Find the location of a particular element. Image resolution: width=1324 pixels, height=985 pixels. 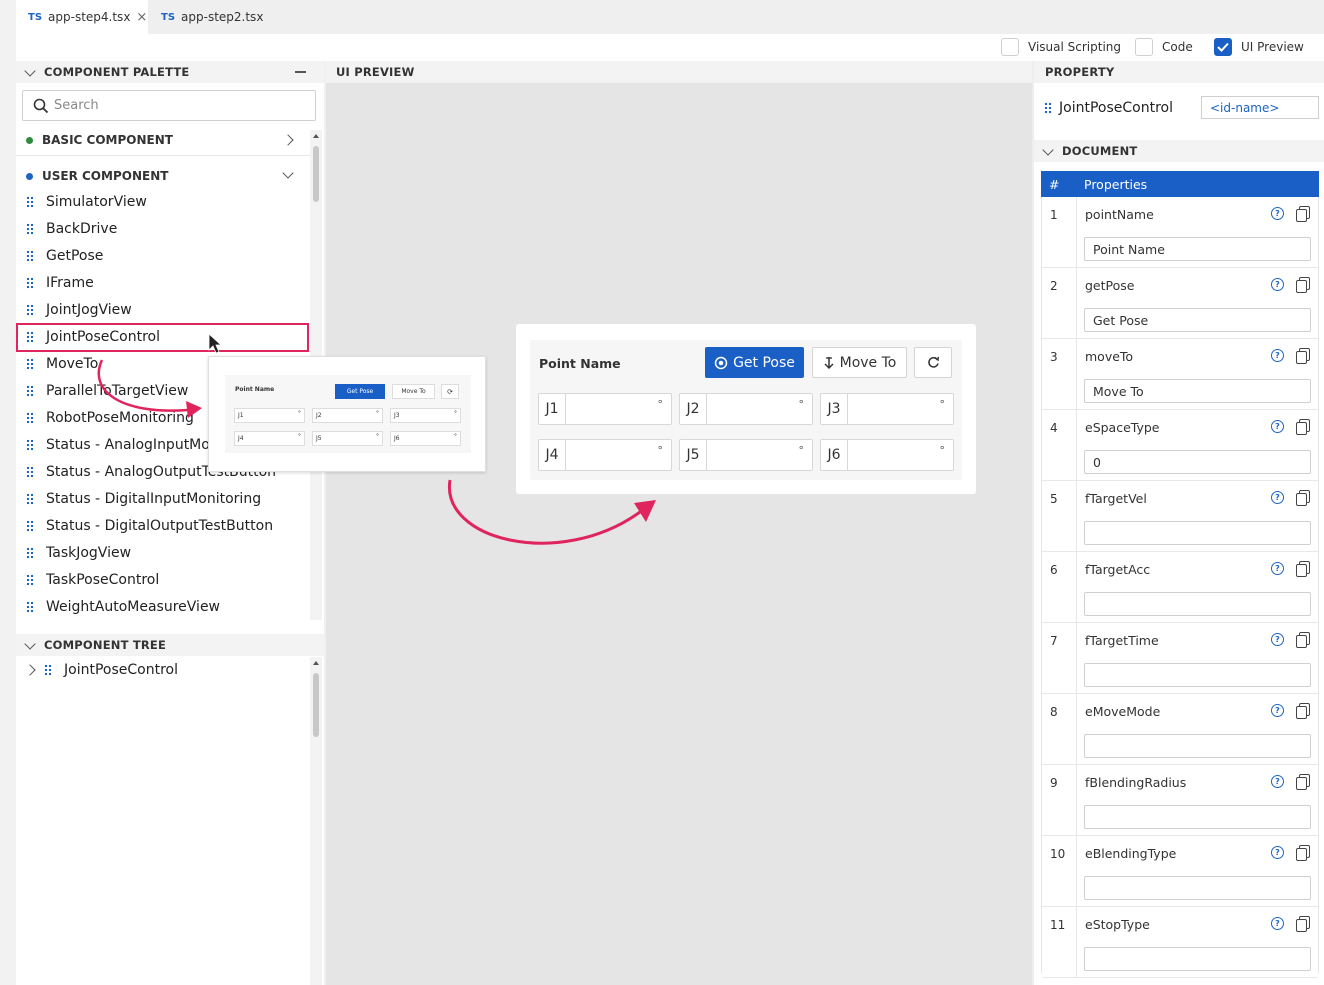

table-row: 8 eMoveMode? is located at coordinates (1180, 729).